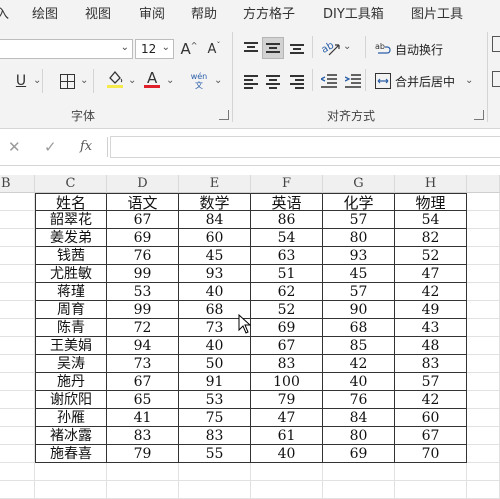 The image size is (500, 499). I want to click on table-header-cell: 数学, so click(215, 202).